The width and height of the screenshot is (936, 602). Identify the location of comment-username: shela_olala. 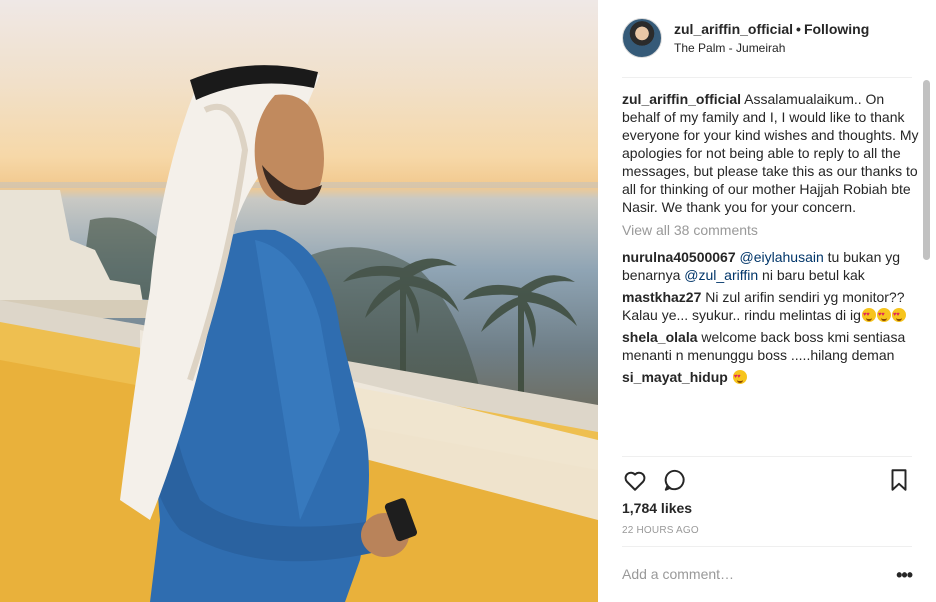
(660, 337).